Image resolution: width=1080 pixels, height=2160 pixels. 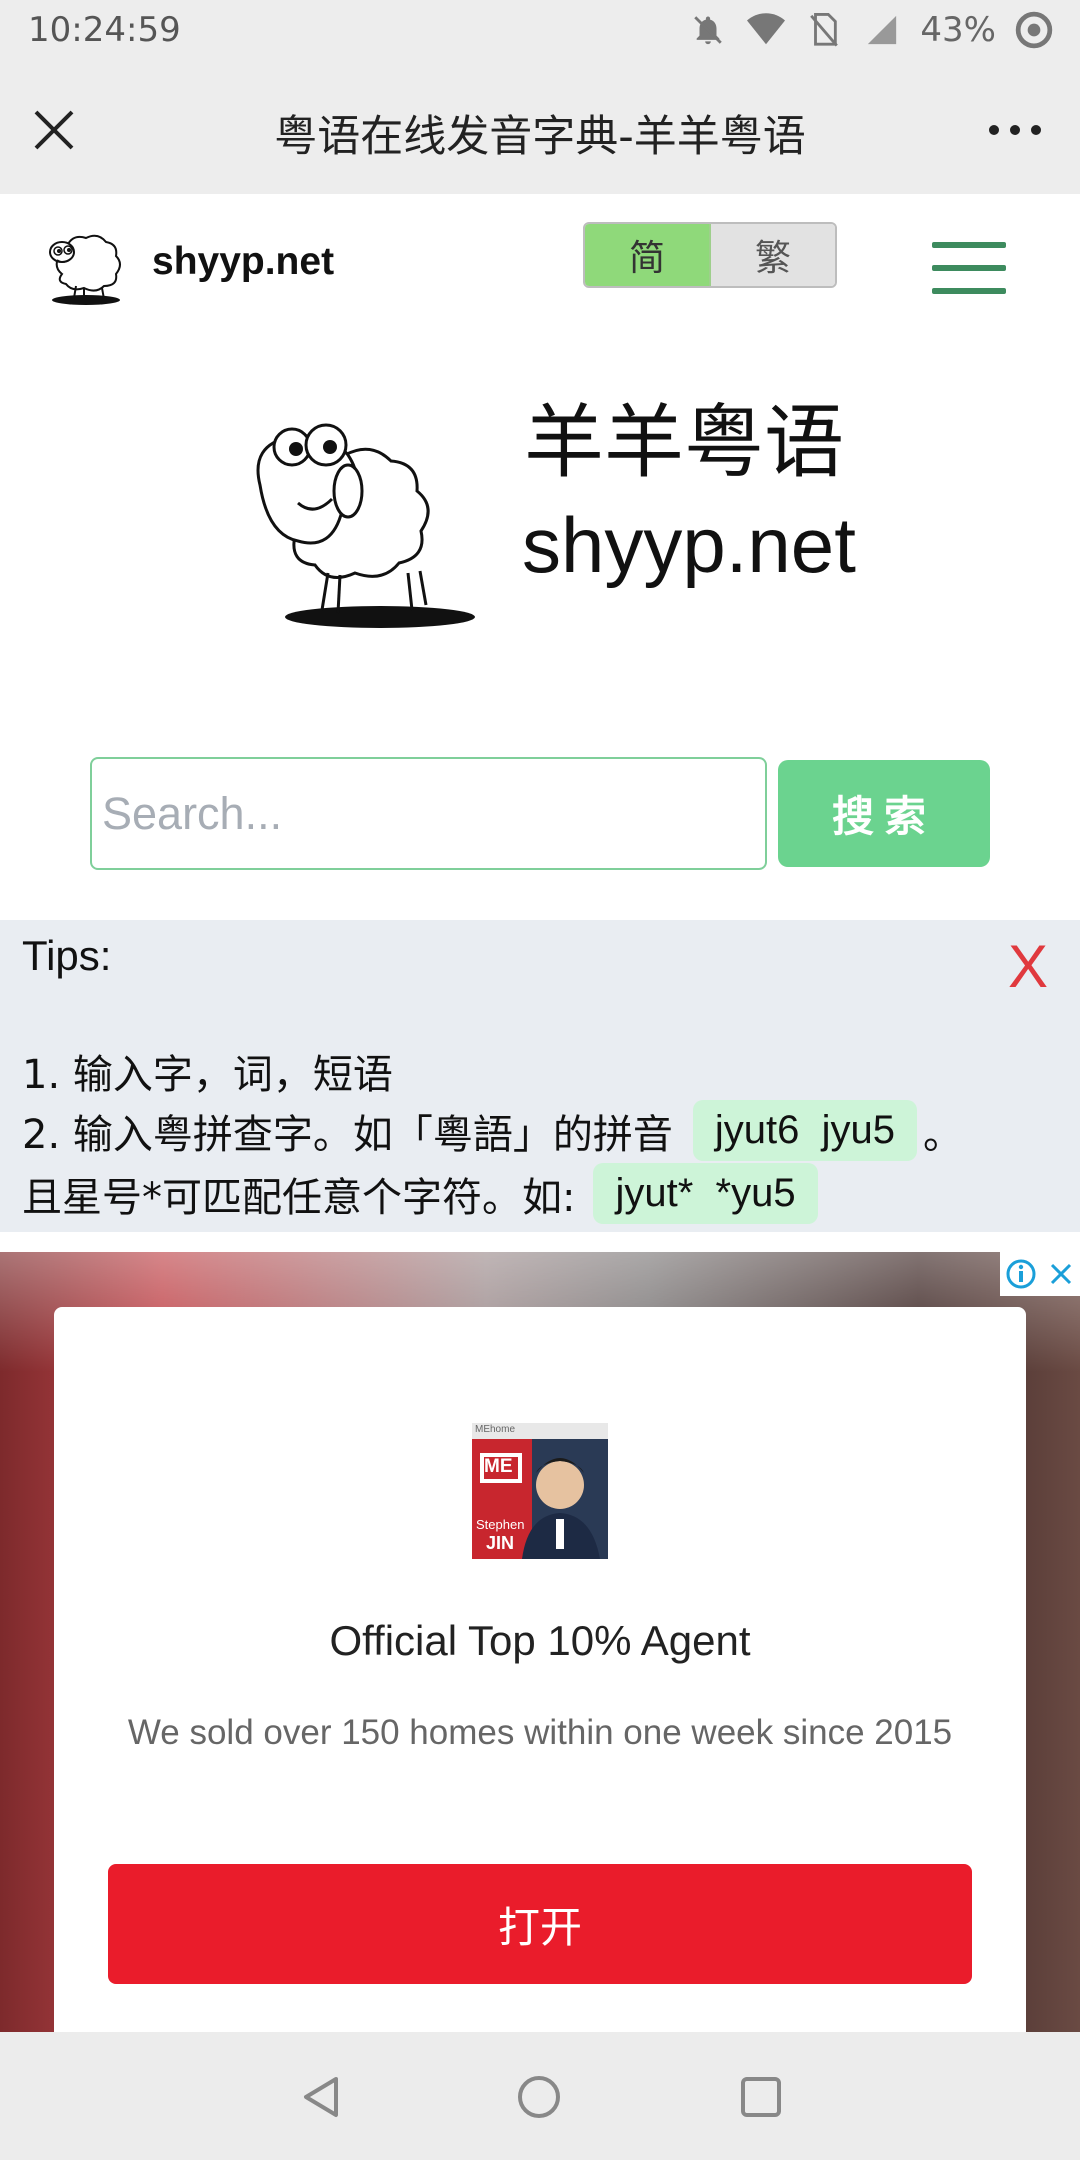 What do you see at coordinates (104, 30) in the screenshot?
I see `status-time: 10:24:59` at bounding box center [104, 30].